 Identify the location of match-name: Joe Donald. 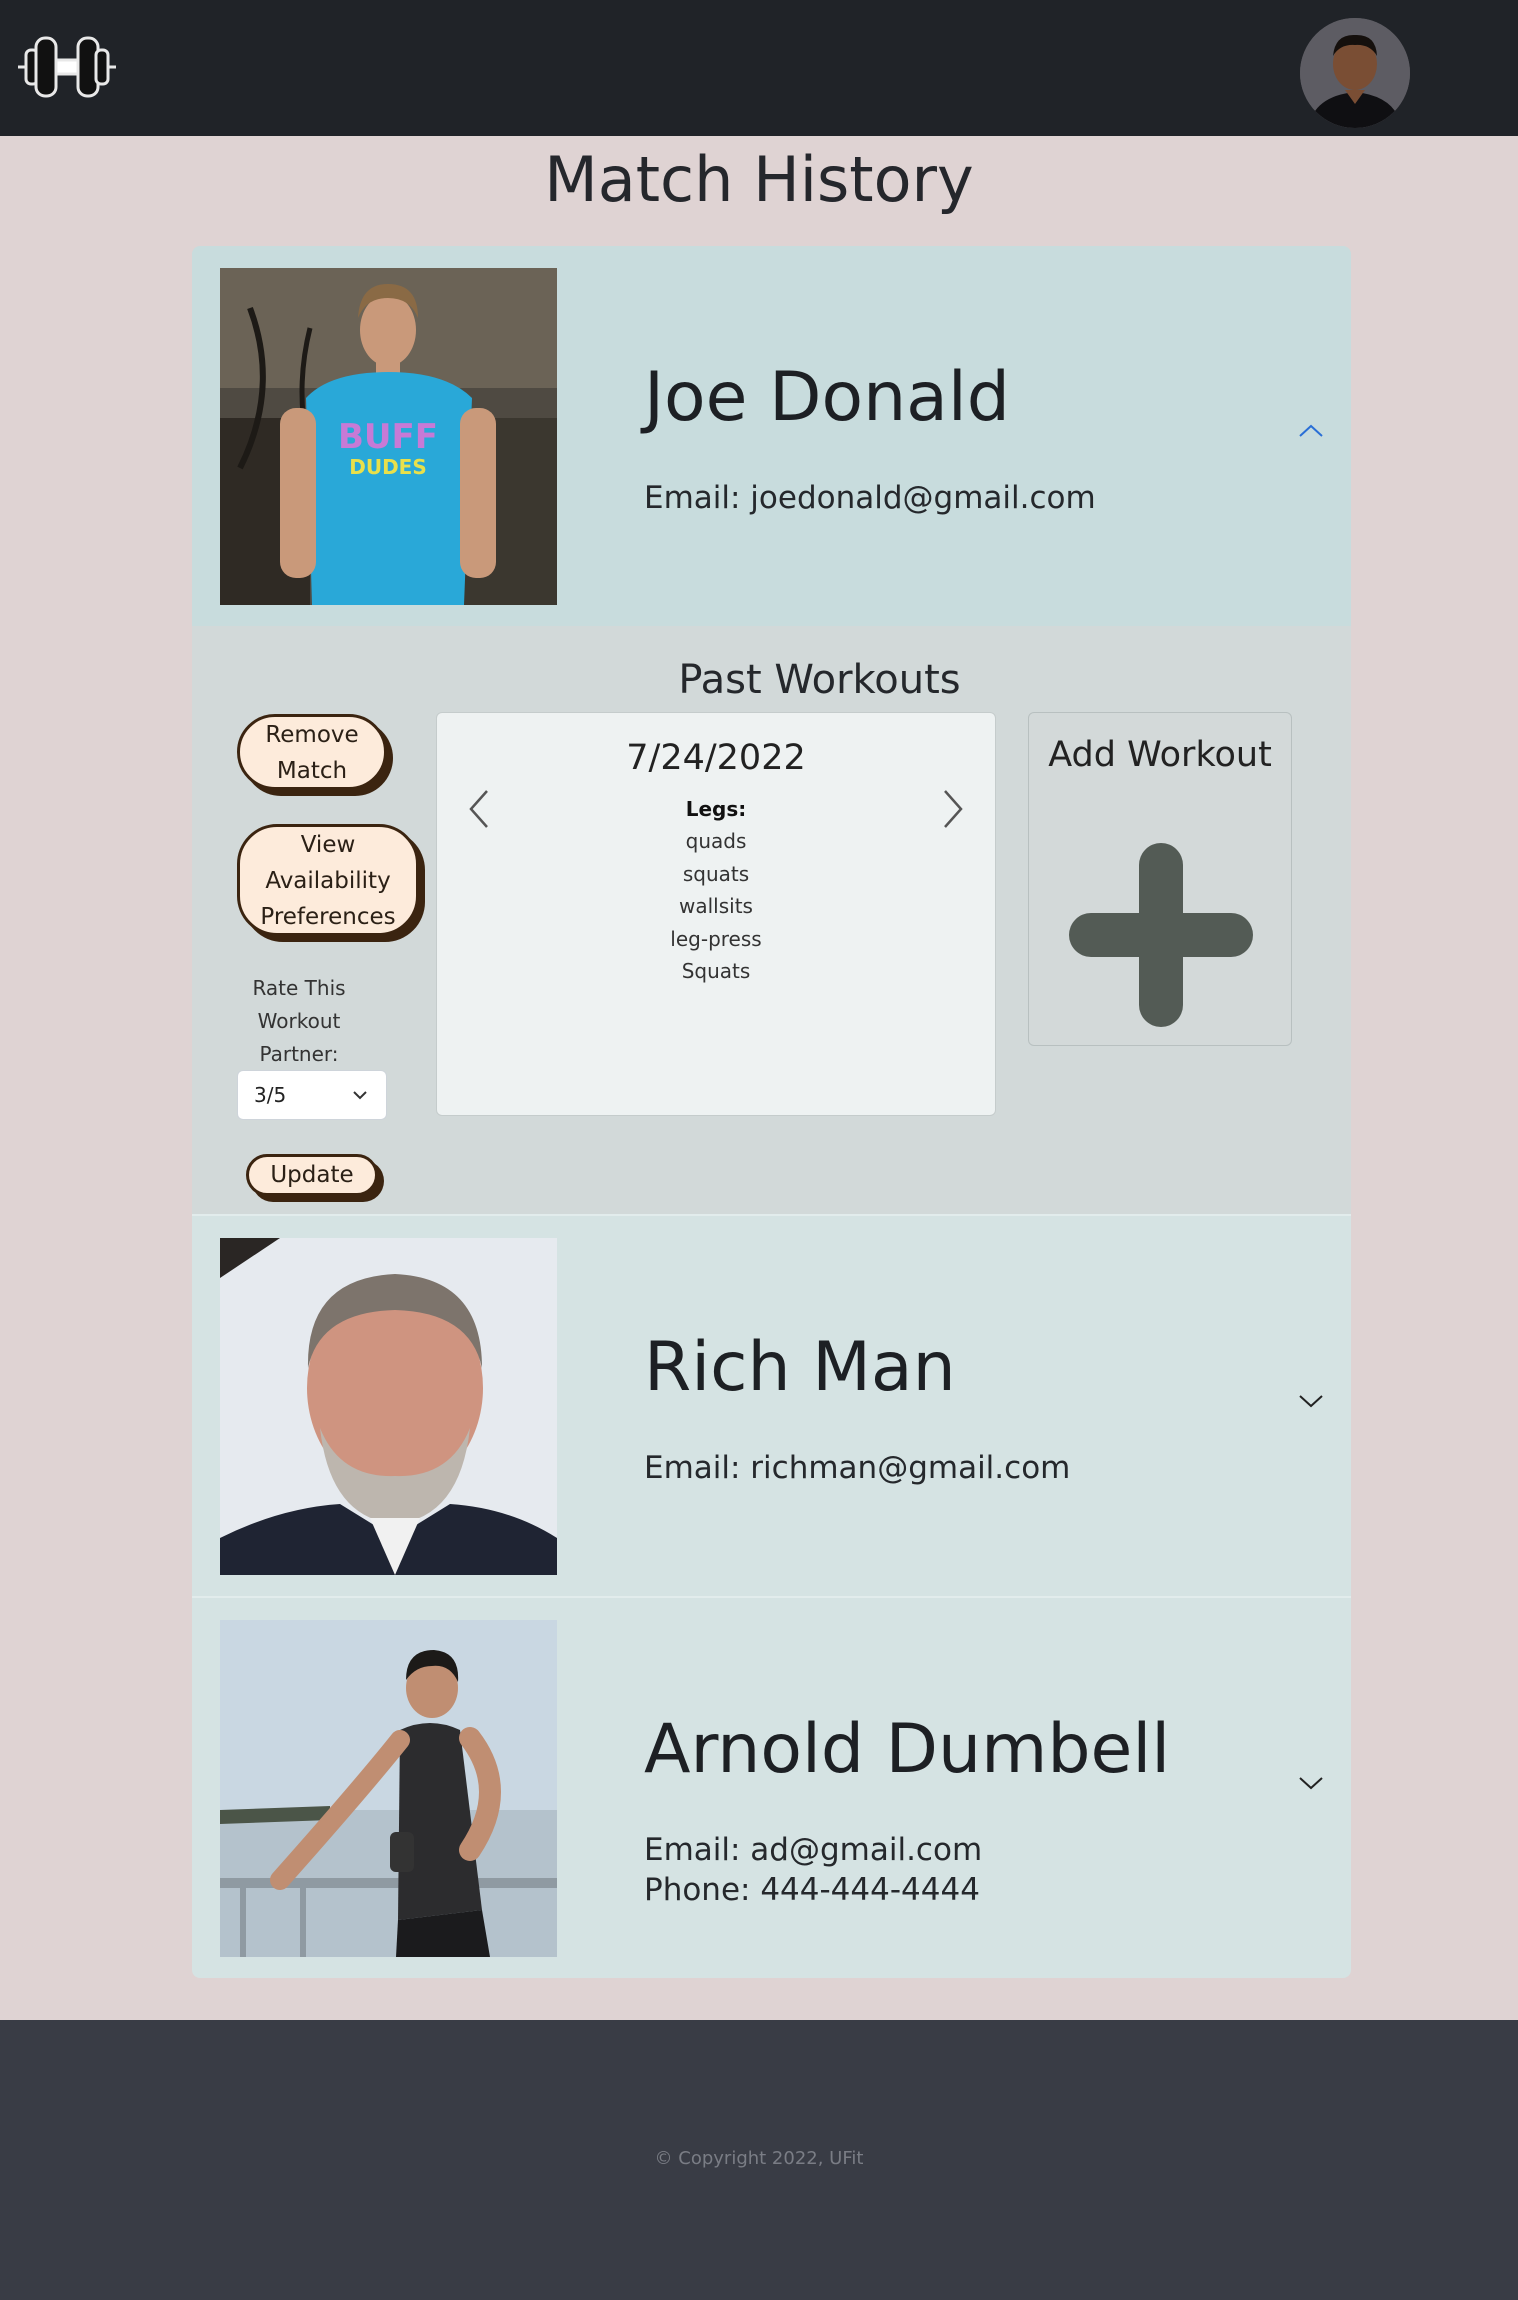
(827, 397).